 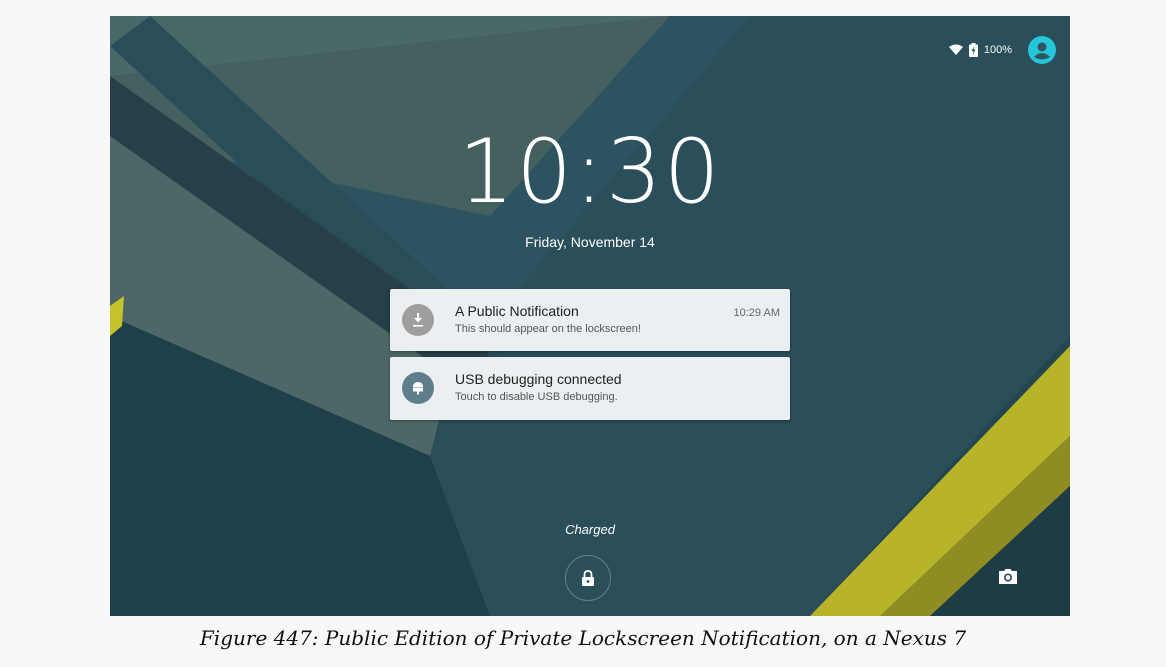 What do you see at coordinates (1008, 576) in the screenshot?
I see `camera-icon` at bounding box center [1008, 576].